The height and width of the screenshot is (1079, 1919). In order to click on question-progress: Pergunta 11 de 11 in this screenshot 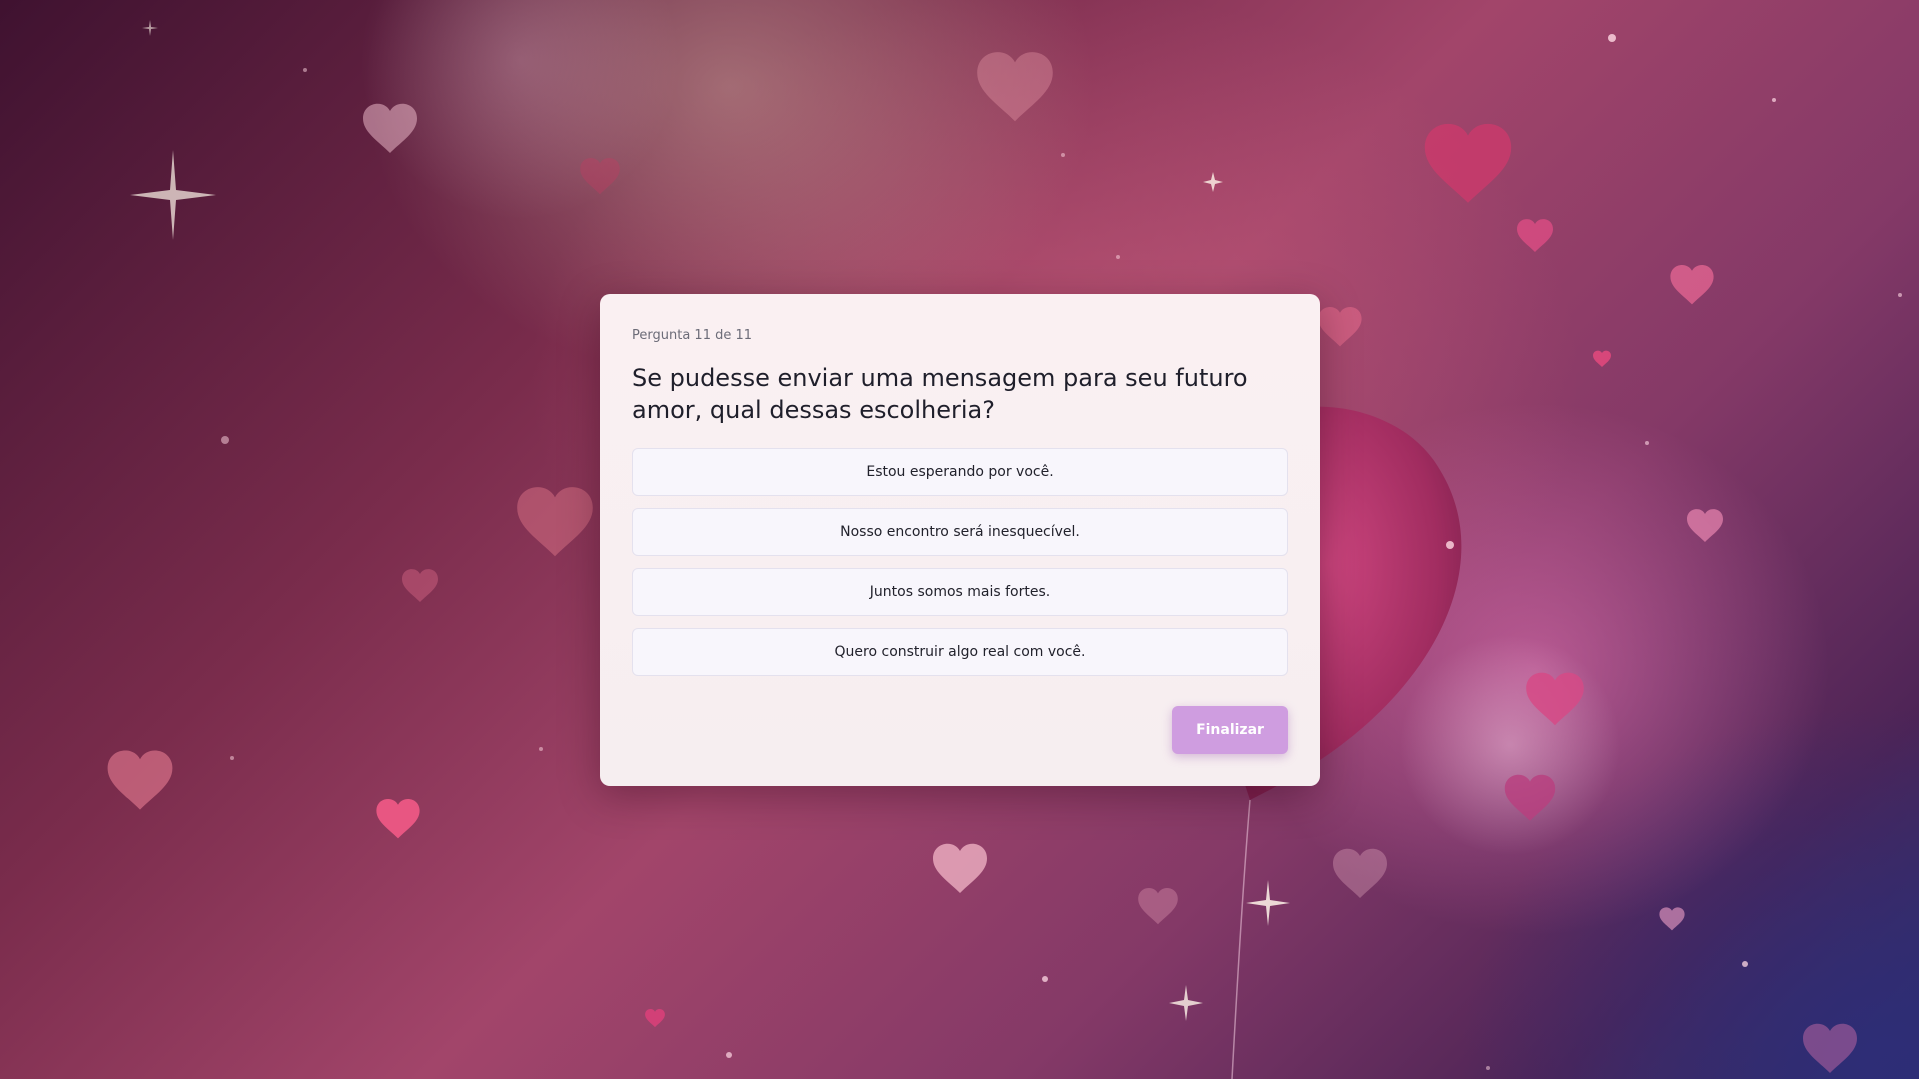, I will do `click(692, 335)`.